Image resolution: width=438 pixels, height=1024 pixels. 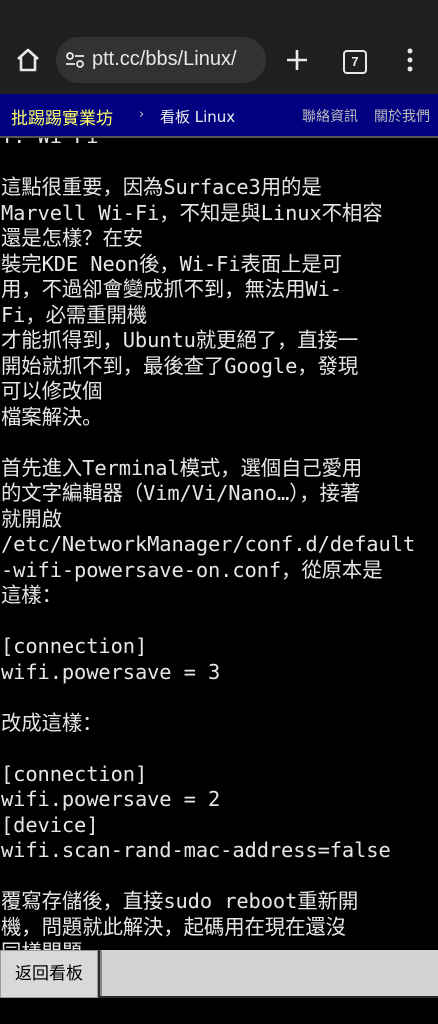 I want to click on article-line: 開始就抓不到，最後查了Google，發現, so click(x=180, y=365).